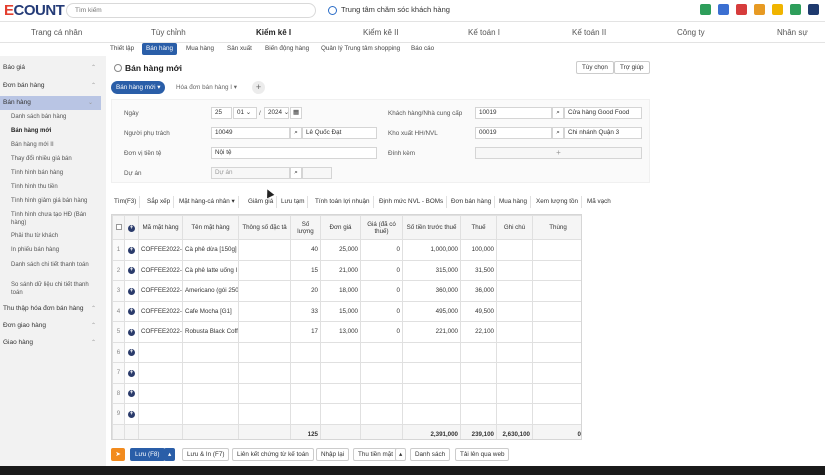 Image resolution: width=825 pixels, height=475 pixels. I want to click on discount-button: Giảm giá, so click(261, 202).